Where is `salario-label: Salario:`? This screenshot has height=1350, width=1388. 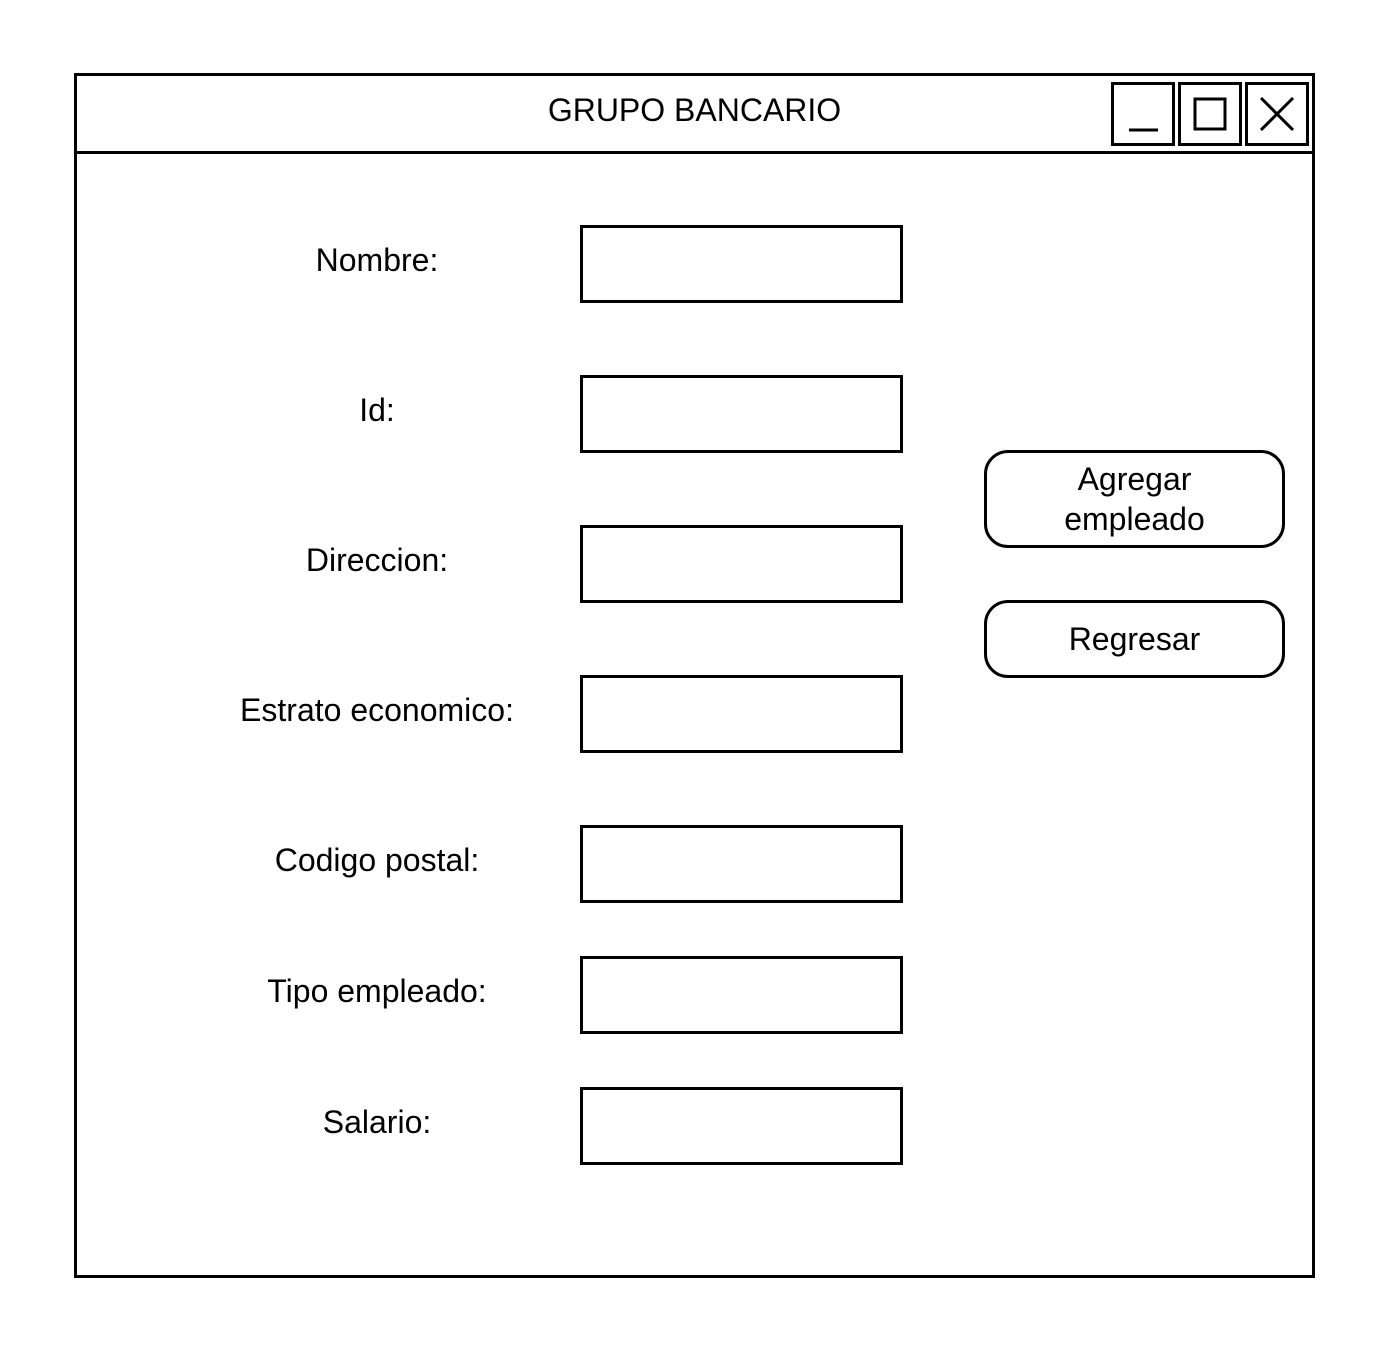 salario-label: Salario: is located at coordinates (377, 1122).